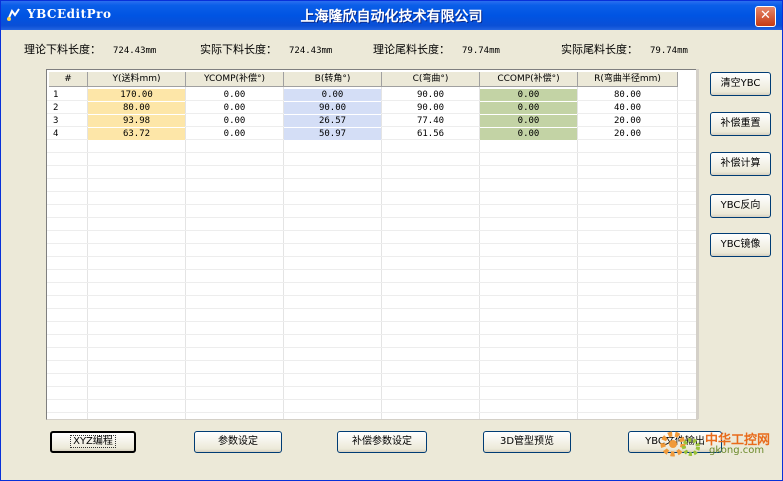 This screenshot has width=783, height=481. I want to click on table-cell: 1, so click(68, 95).